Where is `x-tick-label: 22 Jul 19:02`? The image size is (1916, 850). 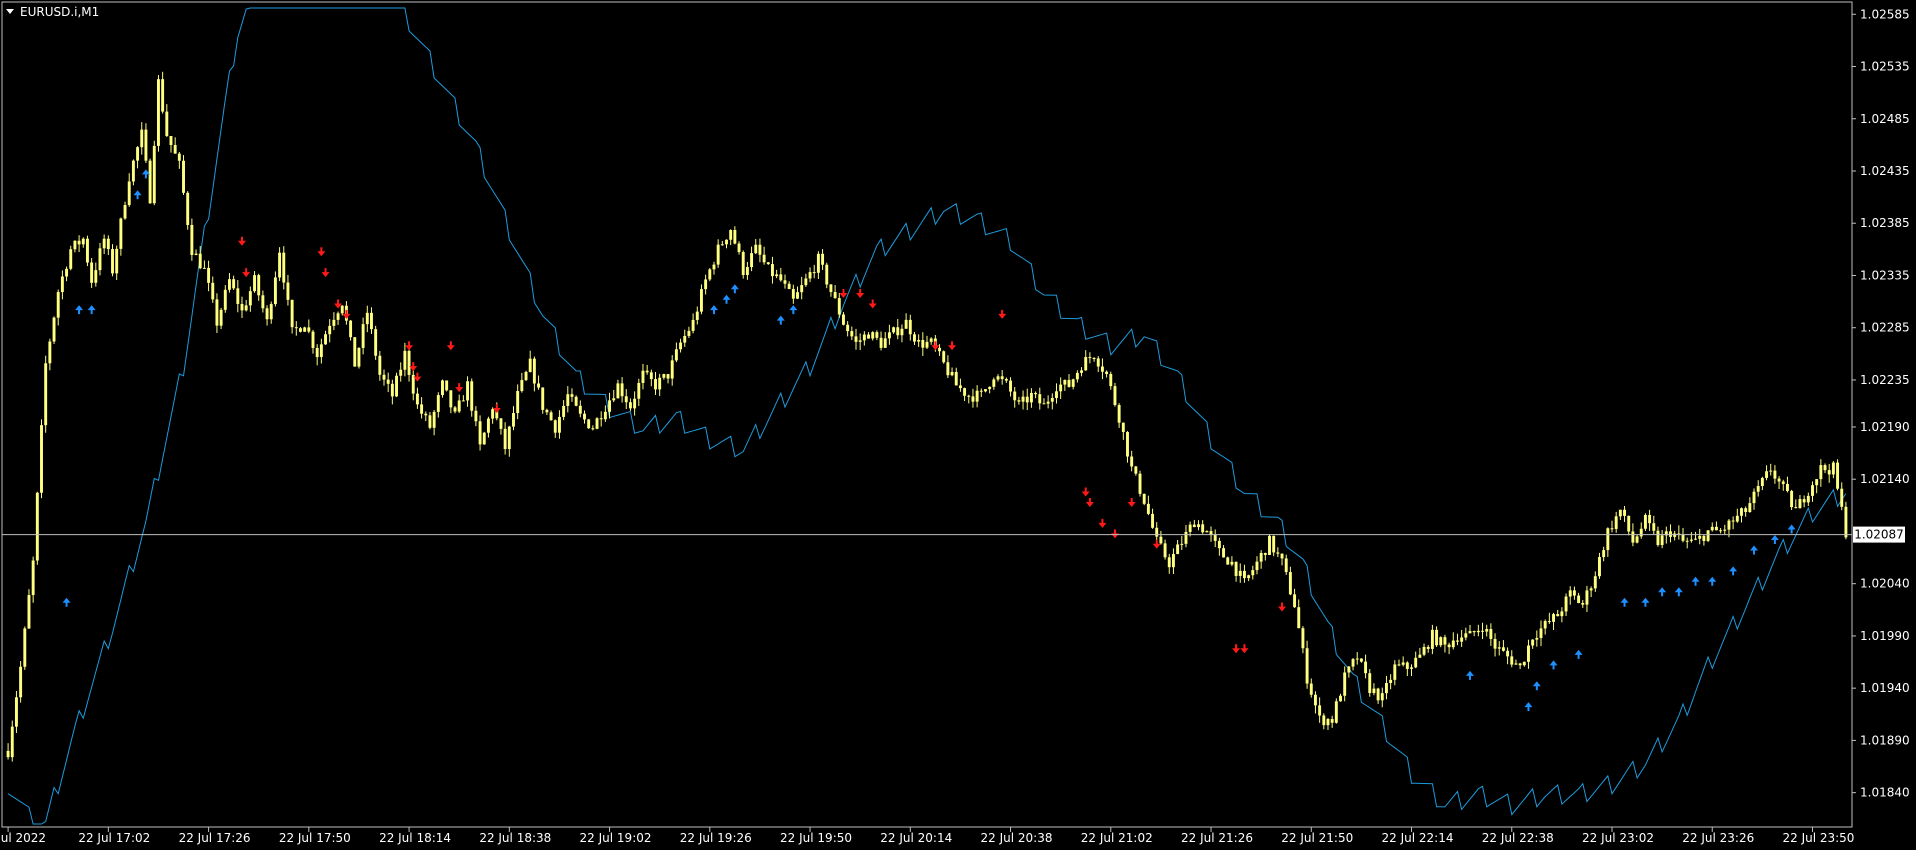 x-tick-label: 22 Jul 19:02 is located at coordinates (616, 838).